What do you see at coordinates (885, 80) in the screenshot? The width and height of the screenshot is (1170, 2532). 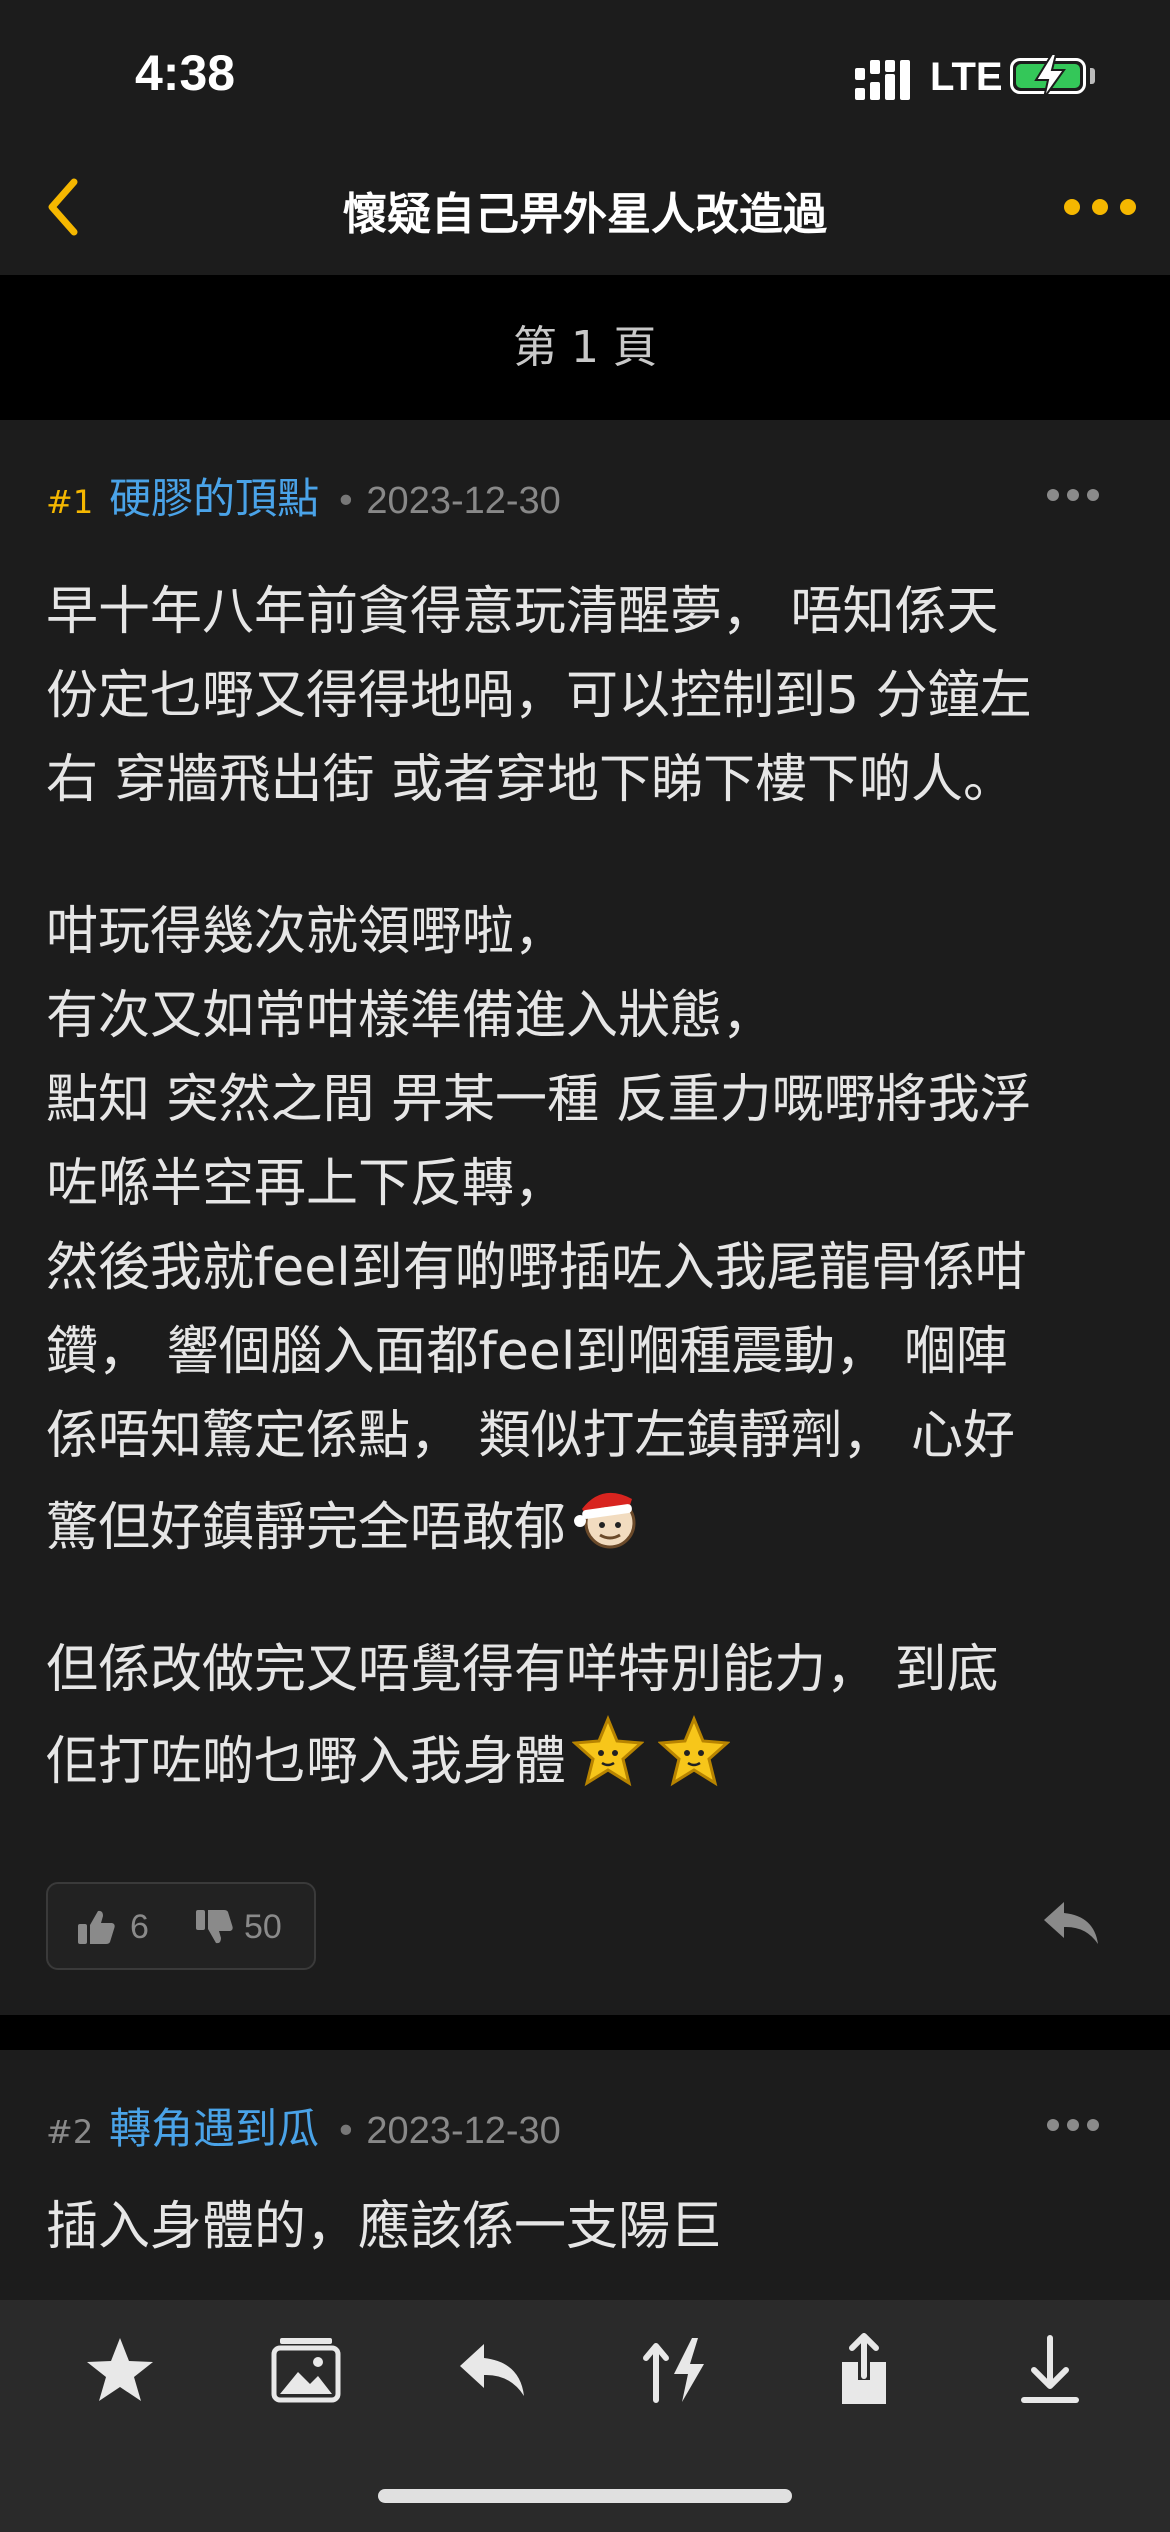 I see `signal-icon` at bounding box center [885, 80].